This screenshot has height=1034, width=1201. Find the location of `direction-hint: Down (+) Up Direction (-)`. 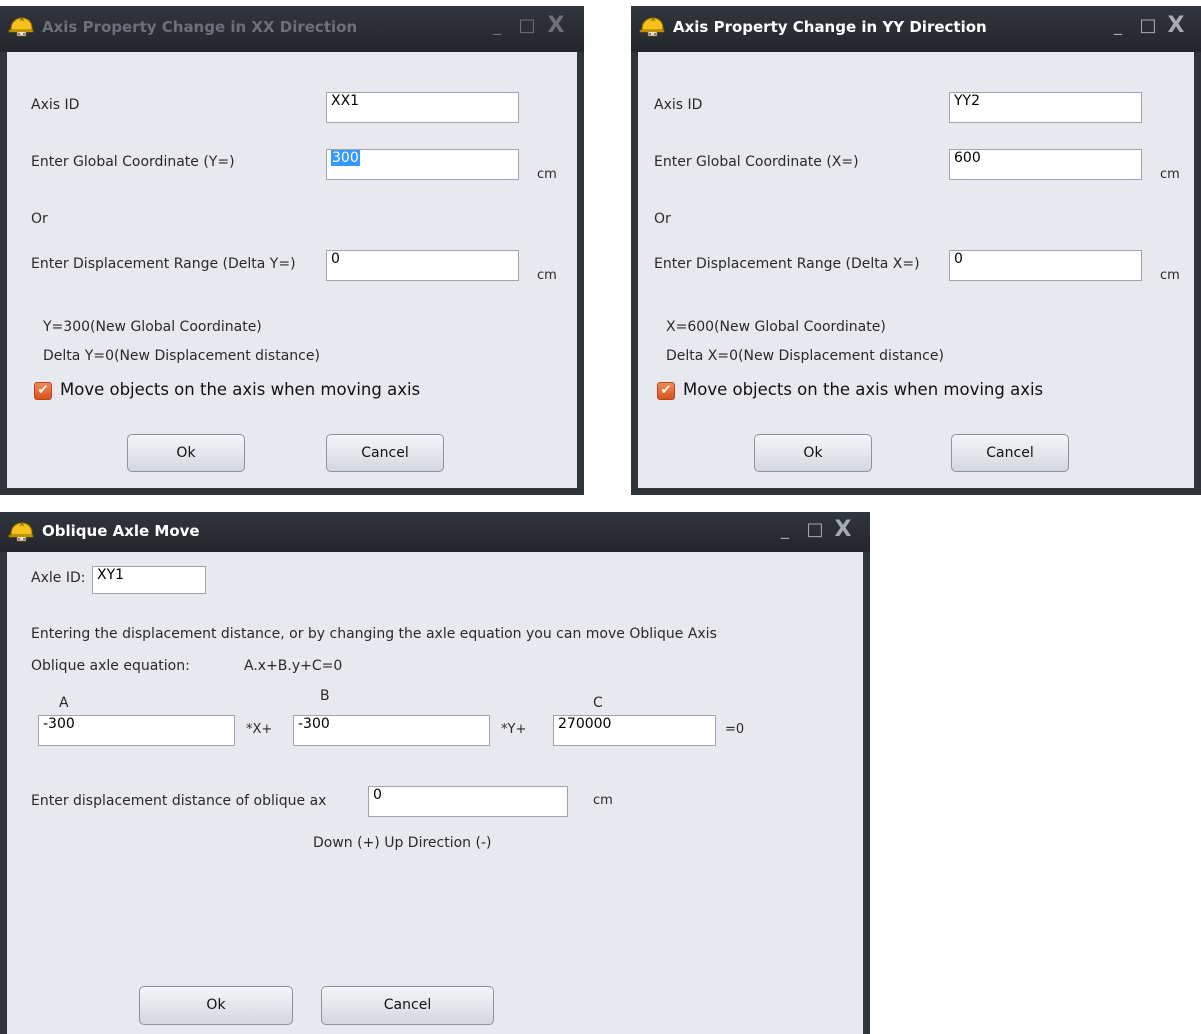

direction-hint: Down (+) Up Direction (-) is located at coordinates (402, 843).